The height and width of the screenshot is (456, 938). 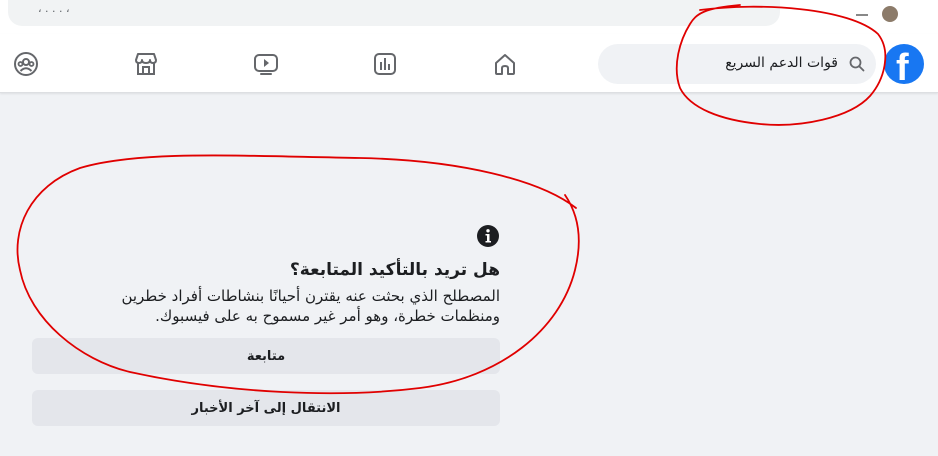 What do you see at coordinates (266, 64) in the screenshot?
I see `watch-icon` at bounding box center [266, 64].